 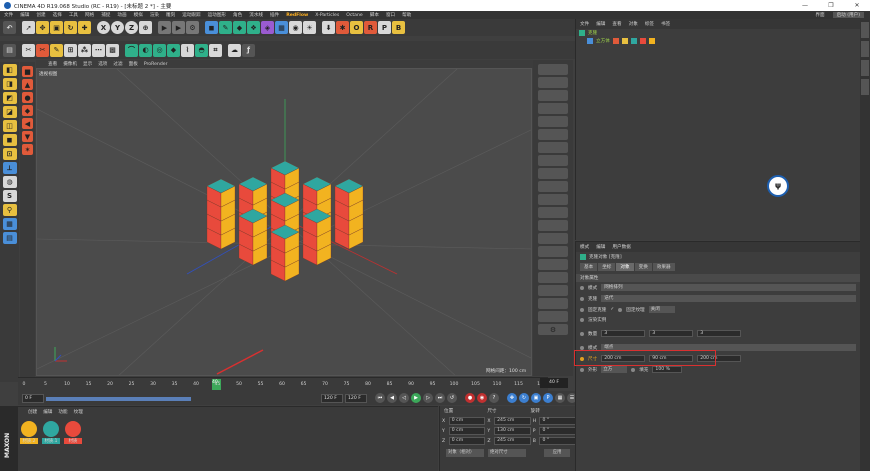 I want to click on menu-item: 角色, so click(x=237, y=15).